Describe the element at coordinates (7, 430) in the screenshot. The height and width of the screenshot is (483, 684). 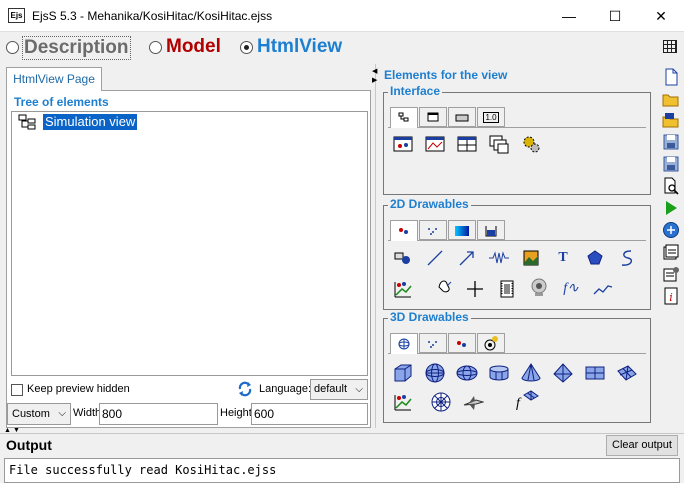
I see `splitter-up-arrow-icon: ▲` at that location.